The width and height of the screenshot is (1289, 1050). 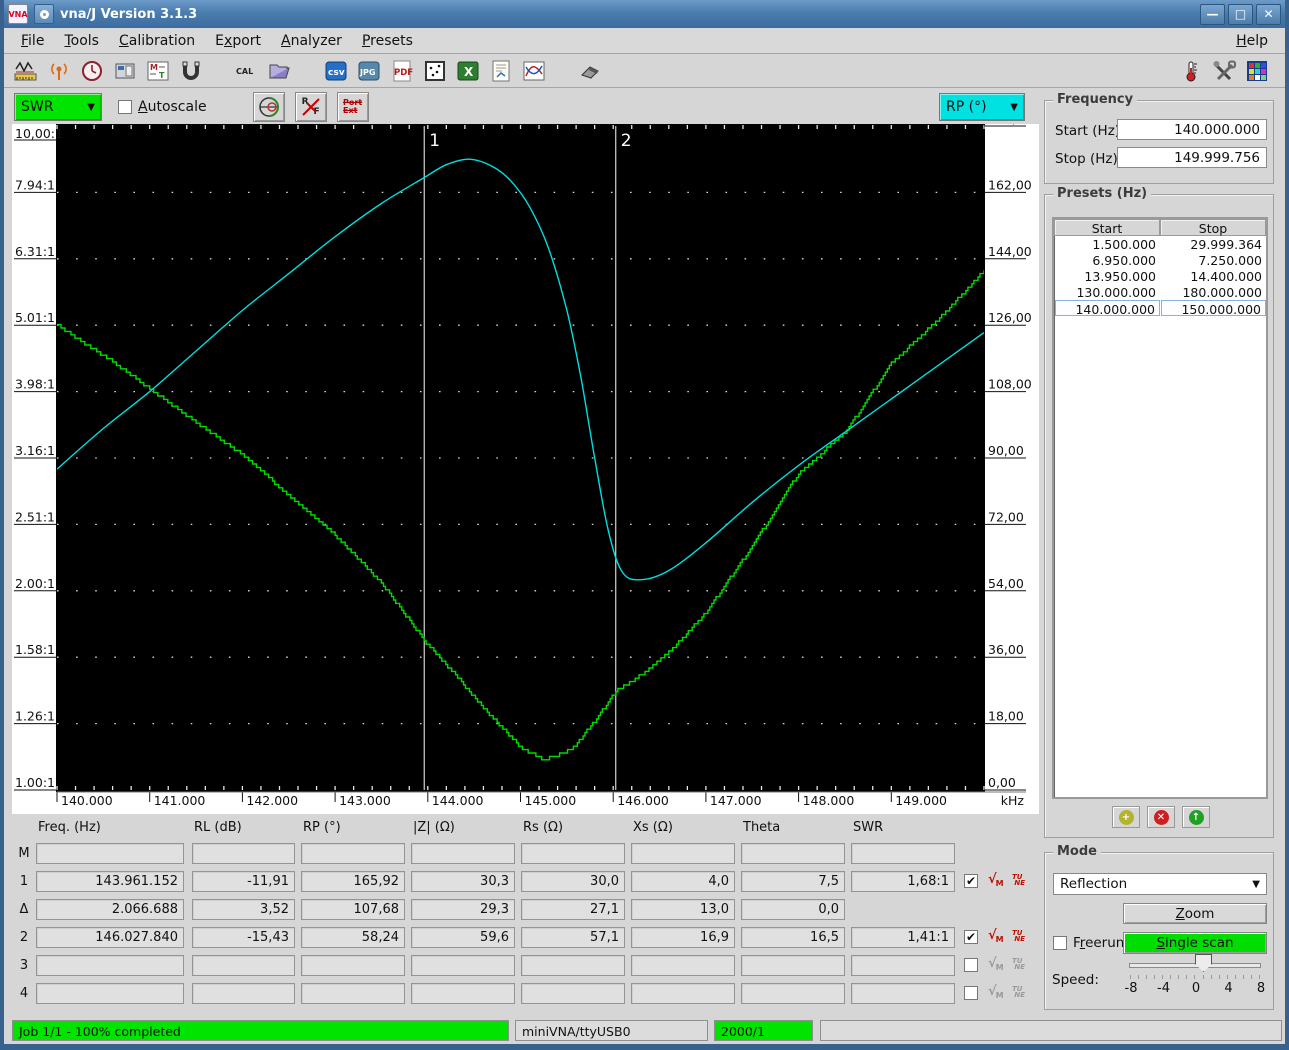 I want to click on marker-1-2: 165,92, so click(x=353, y=881).